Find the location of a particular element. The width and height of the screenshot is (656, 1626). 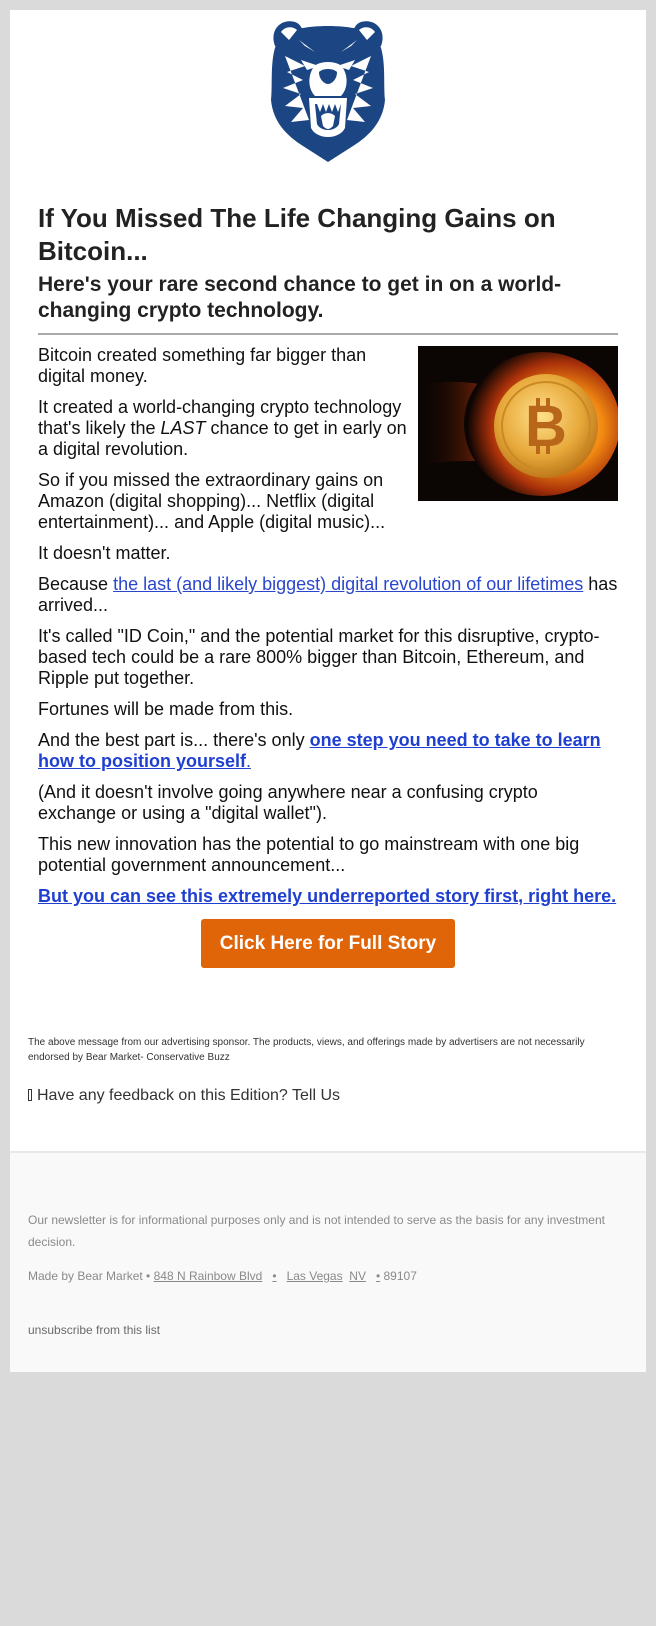

missing-glyph-icon is located at coordinates (30, 1095).